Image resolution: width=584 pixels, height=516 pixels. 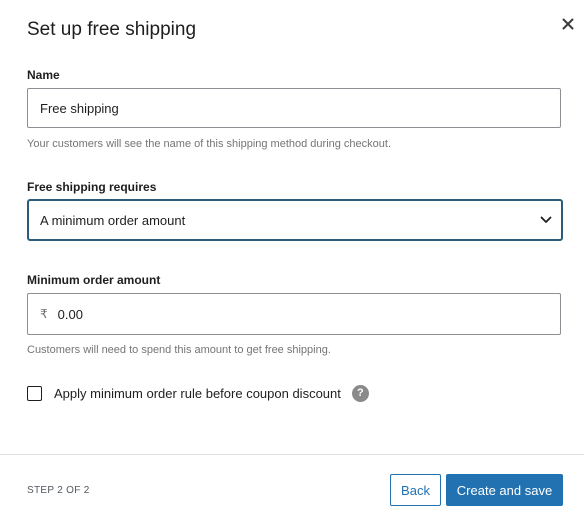 What do you see at coordinates (79, 108) in the screenshot?
I see `name-input-value: Free shipping` at bounding box center [79, 108].